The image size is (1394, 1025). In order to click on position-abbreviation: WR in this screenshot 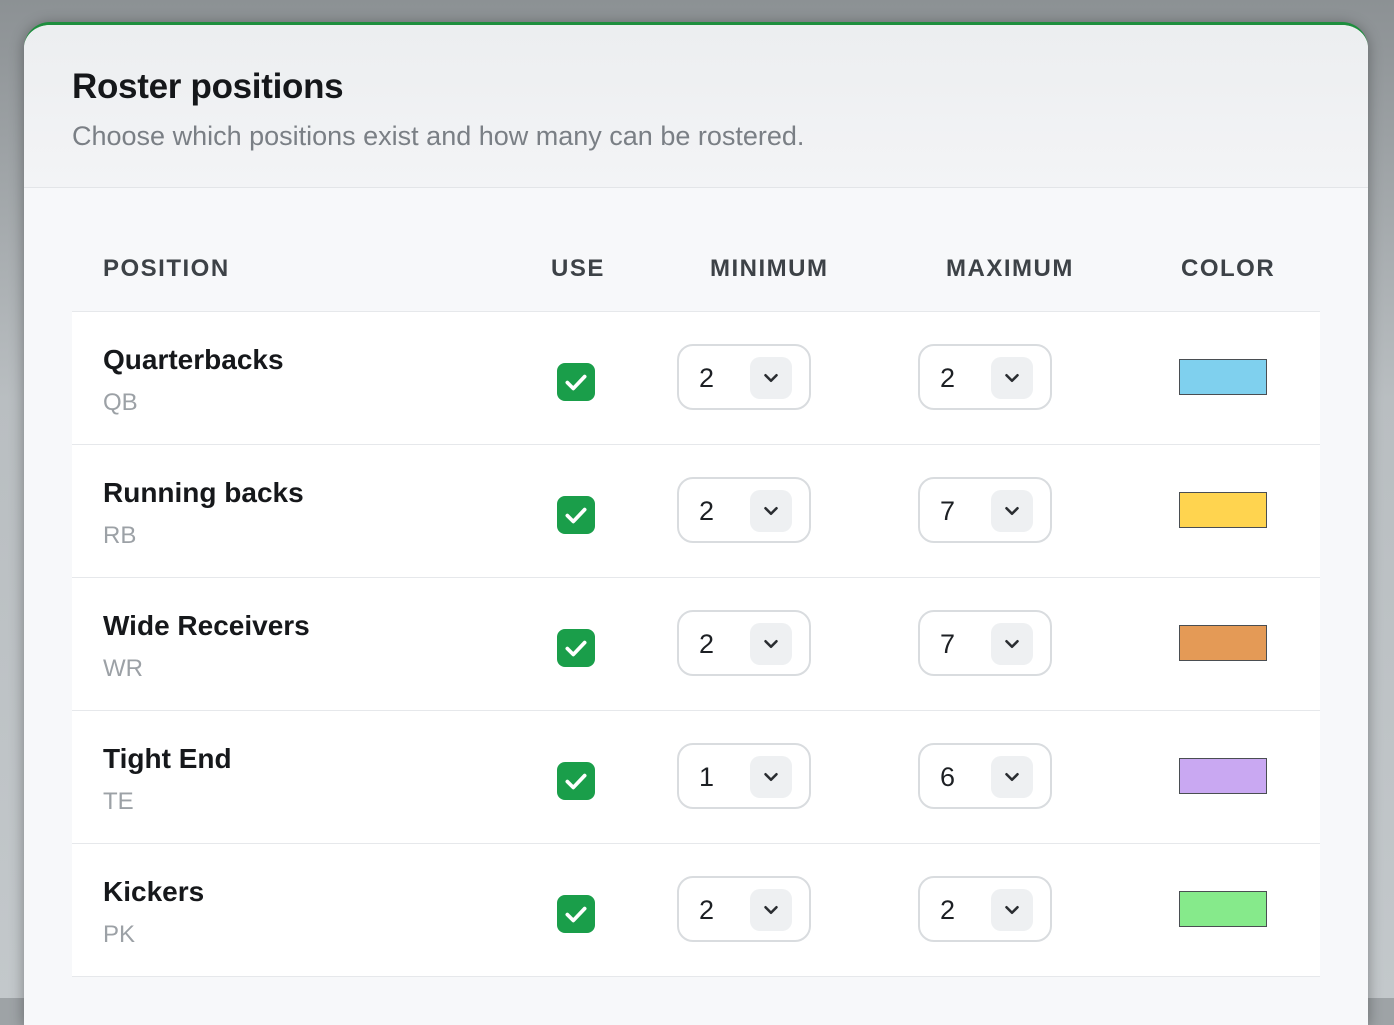, I will do `click(123, 668)`.